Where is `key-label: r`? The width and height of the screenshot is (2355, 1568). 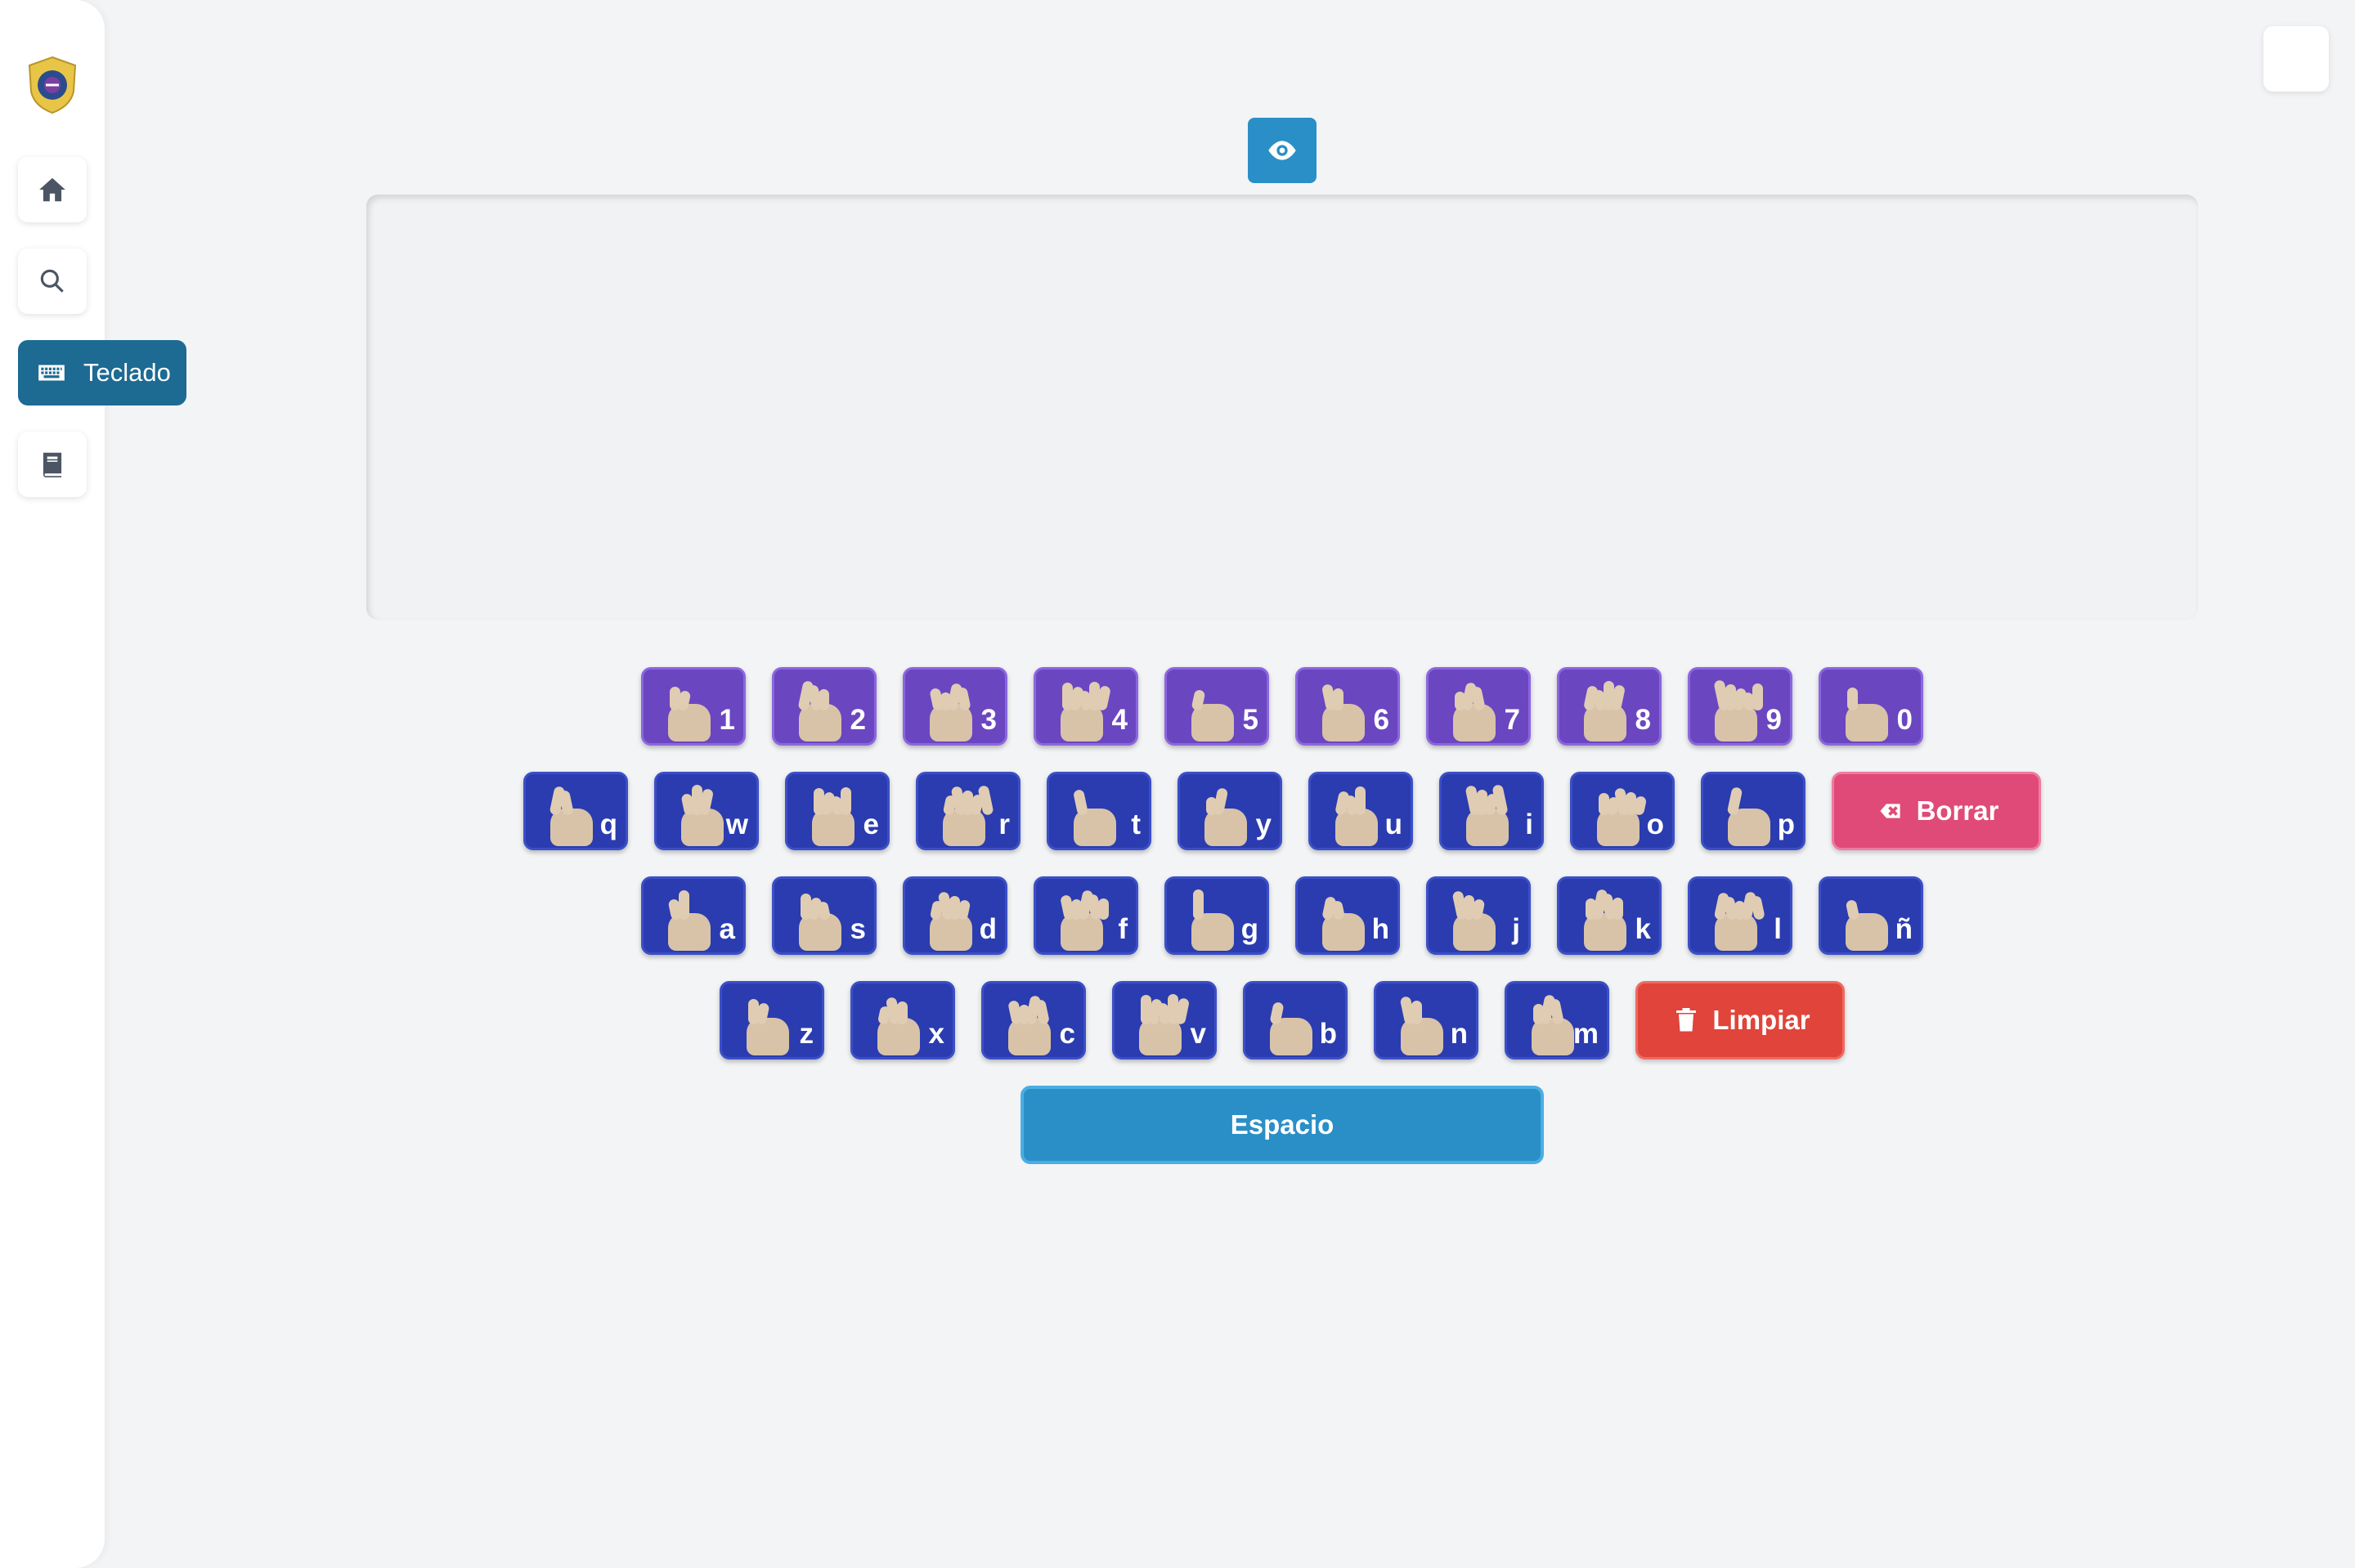 key-label: r is located at coordinates (1004, 825).